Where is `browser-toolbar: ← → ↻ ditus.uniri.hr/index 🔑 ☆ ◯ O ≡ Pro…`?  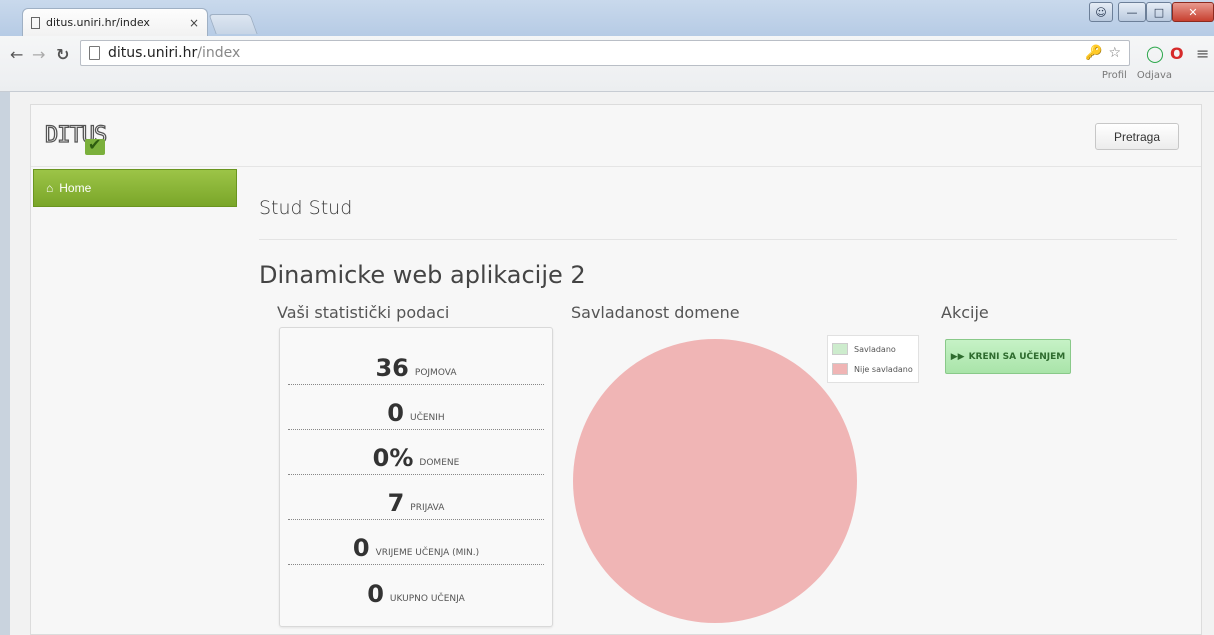 browser-toolbar: ← → ↻ ditus.uniri.hr/index 🔑 ☆ ◯ O ≡ Pro… is located at coordinates (607, 67).